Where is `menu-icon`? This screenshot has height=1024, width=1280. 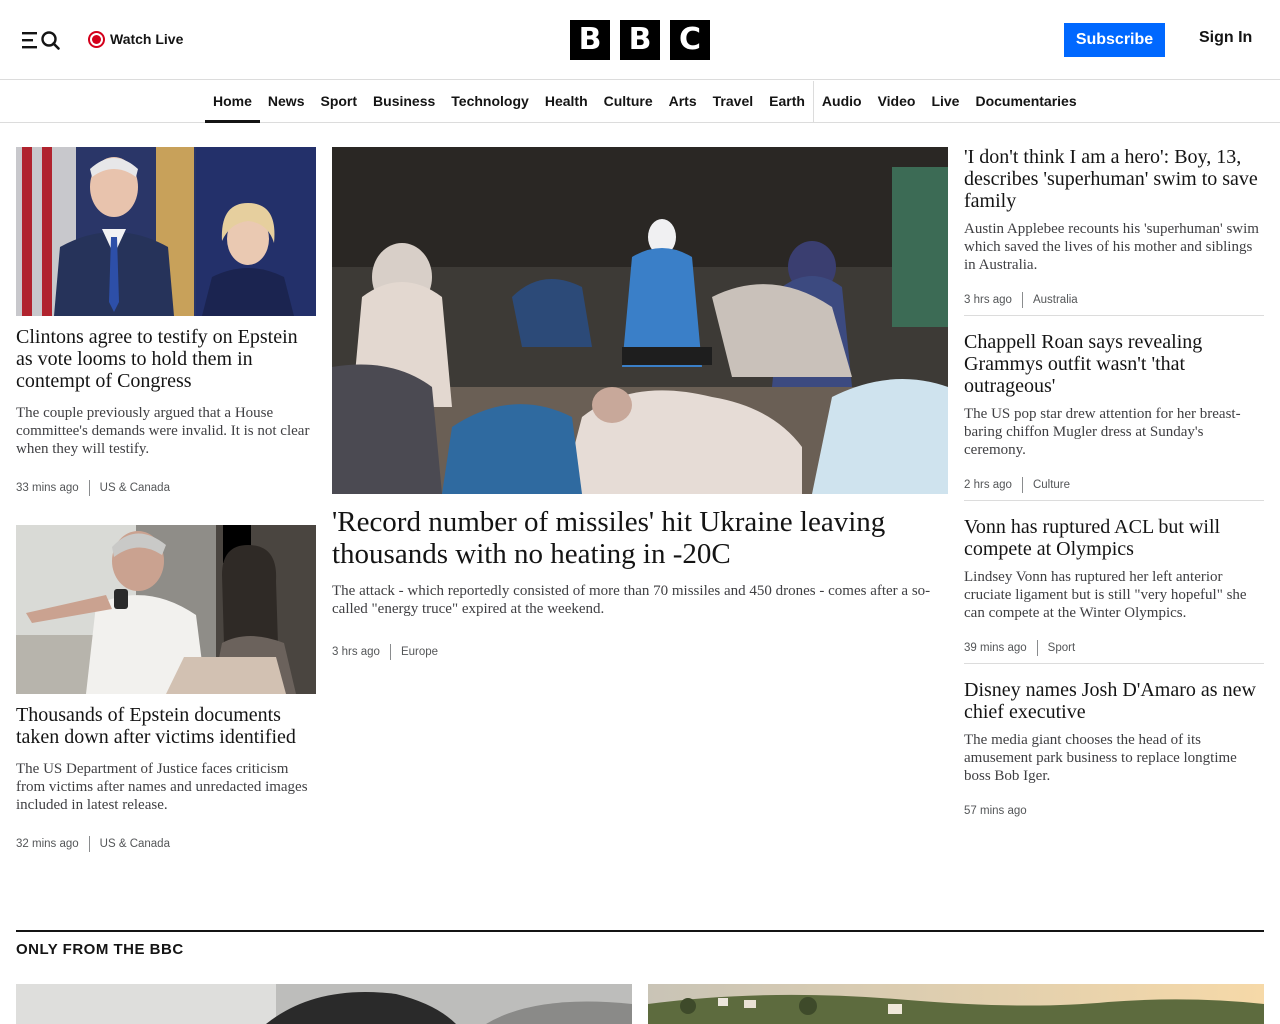
menu-icon is located at coordinates (41, 40).